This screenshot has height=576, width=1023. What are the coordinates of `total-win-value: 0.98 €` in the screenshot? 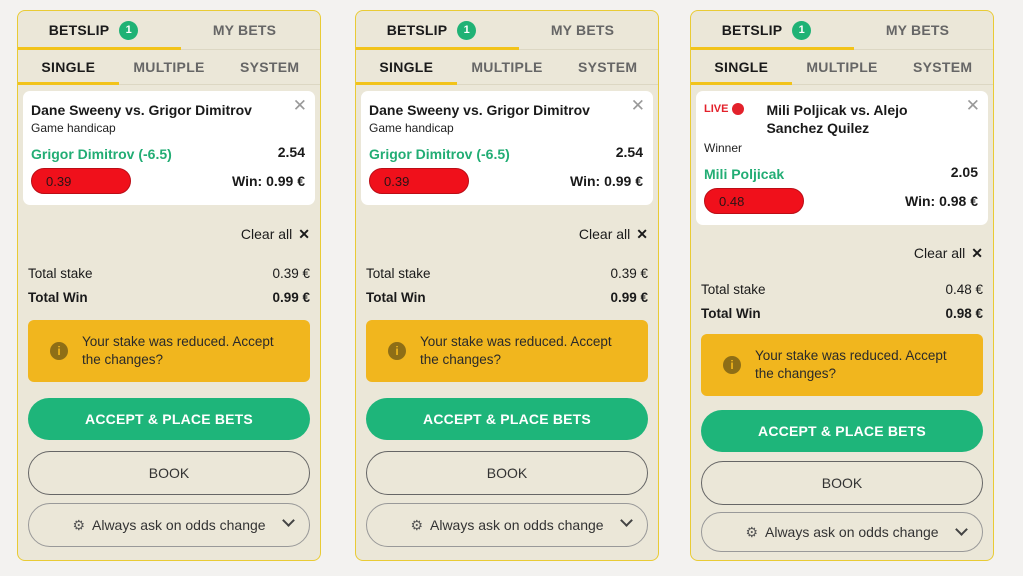 It's located at (964, 313).